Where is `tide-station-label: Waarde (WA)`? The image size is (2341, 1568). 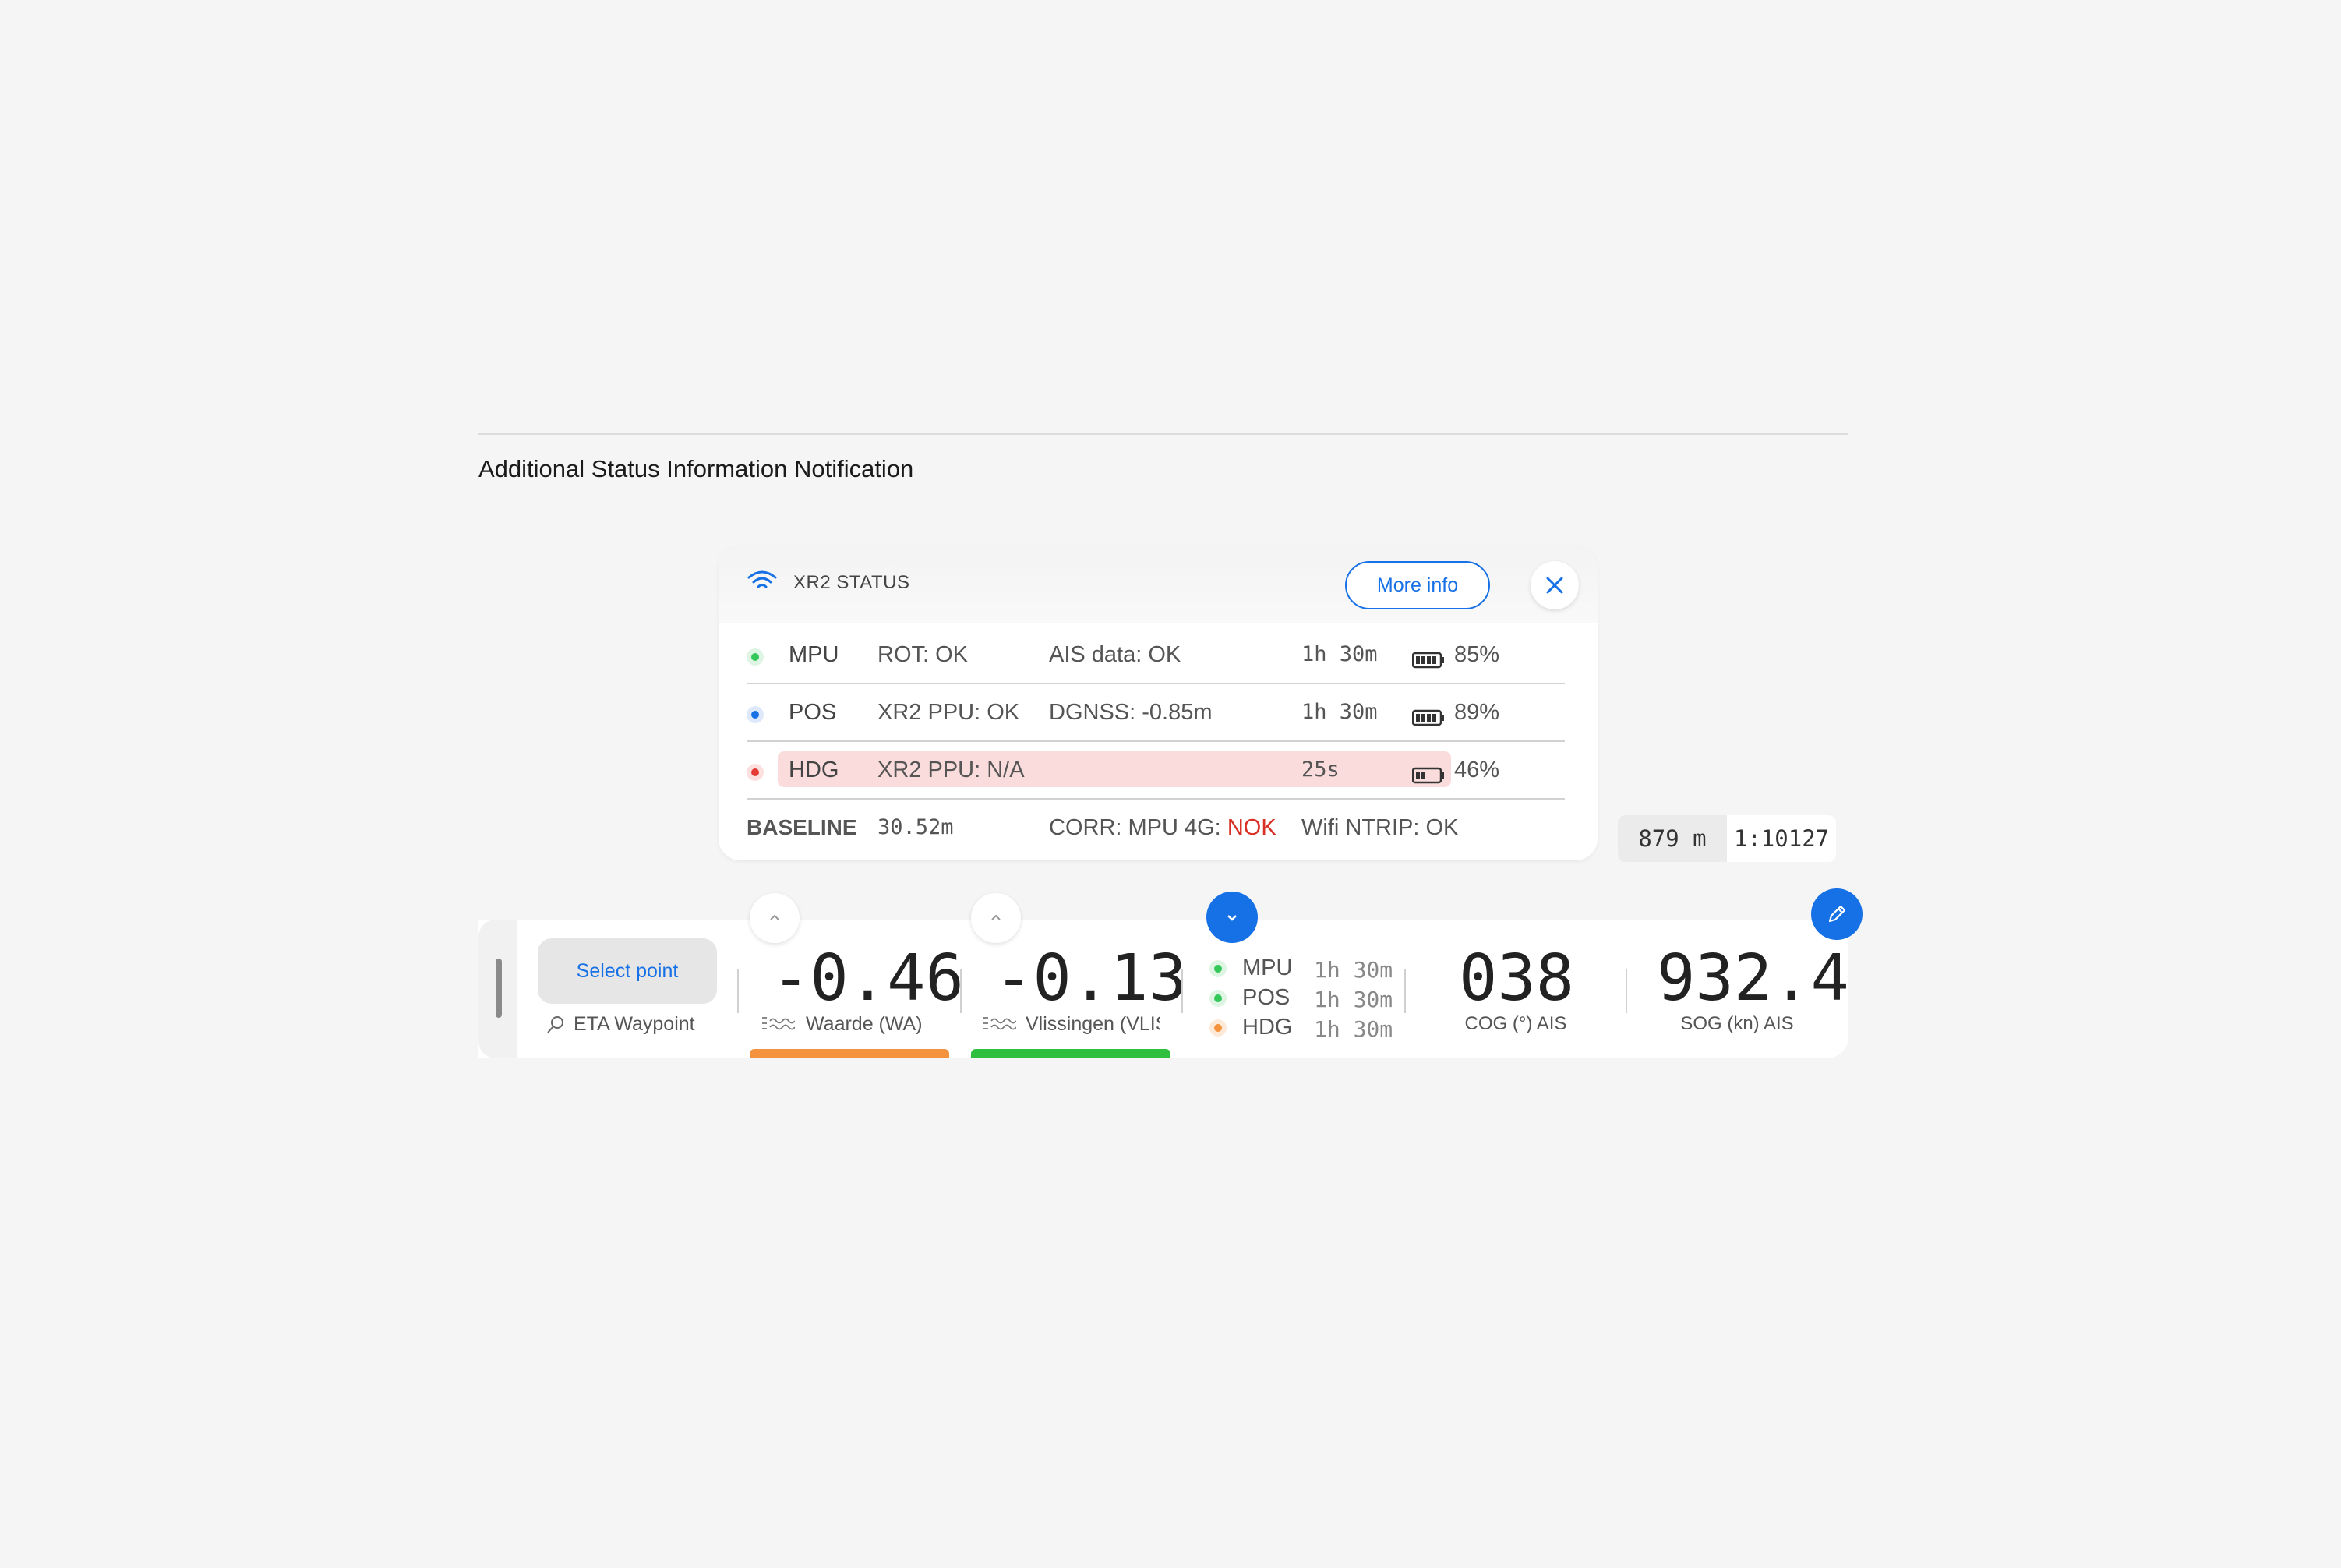 tide-station-label: Waarde (WA) is located at coordinates (864, 1024).